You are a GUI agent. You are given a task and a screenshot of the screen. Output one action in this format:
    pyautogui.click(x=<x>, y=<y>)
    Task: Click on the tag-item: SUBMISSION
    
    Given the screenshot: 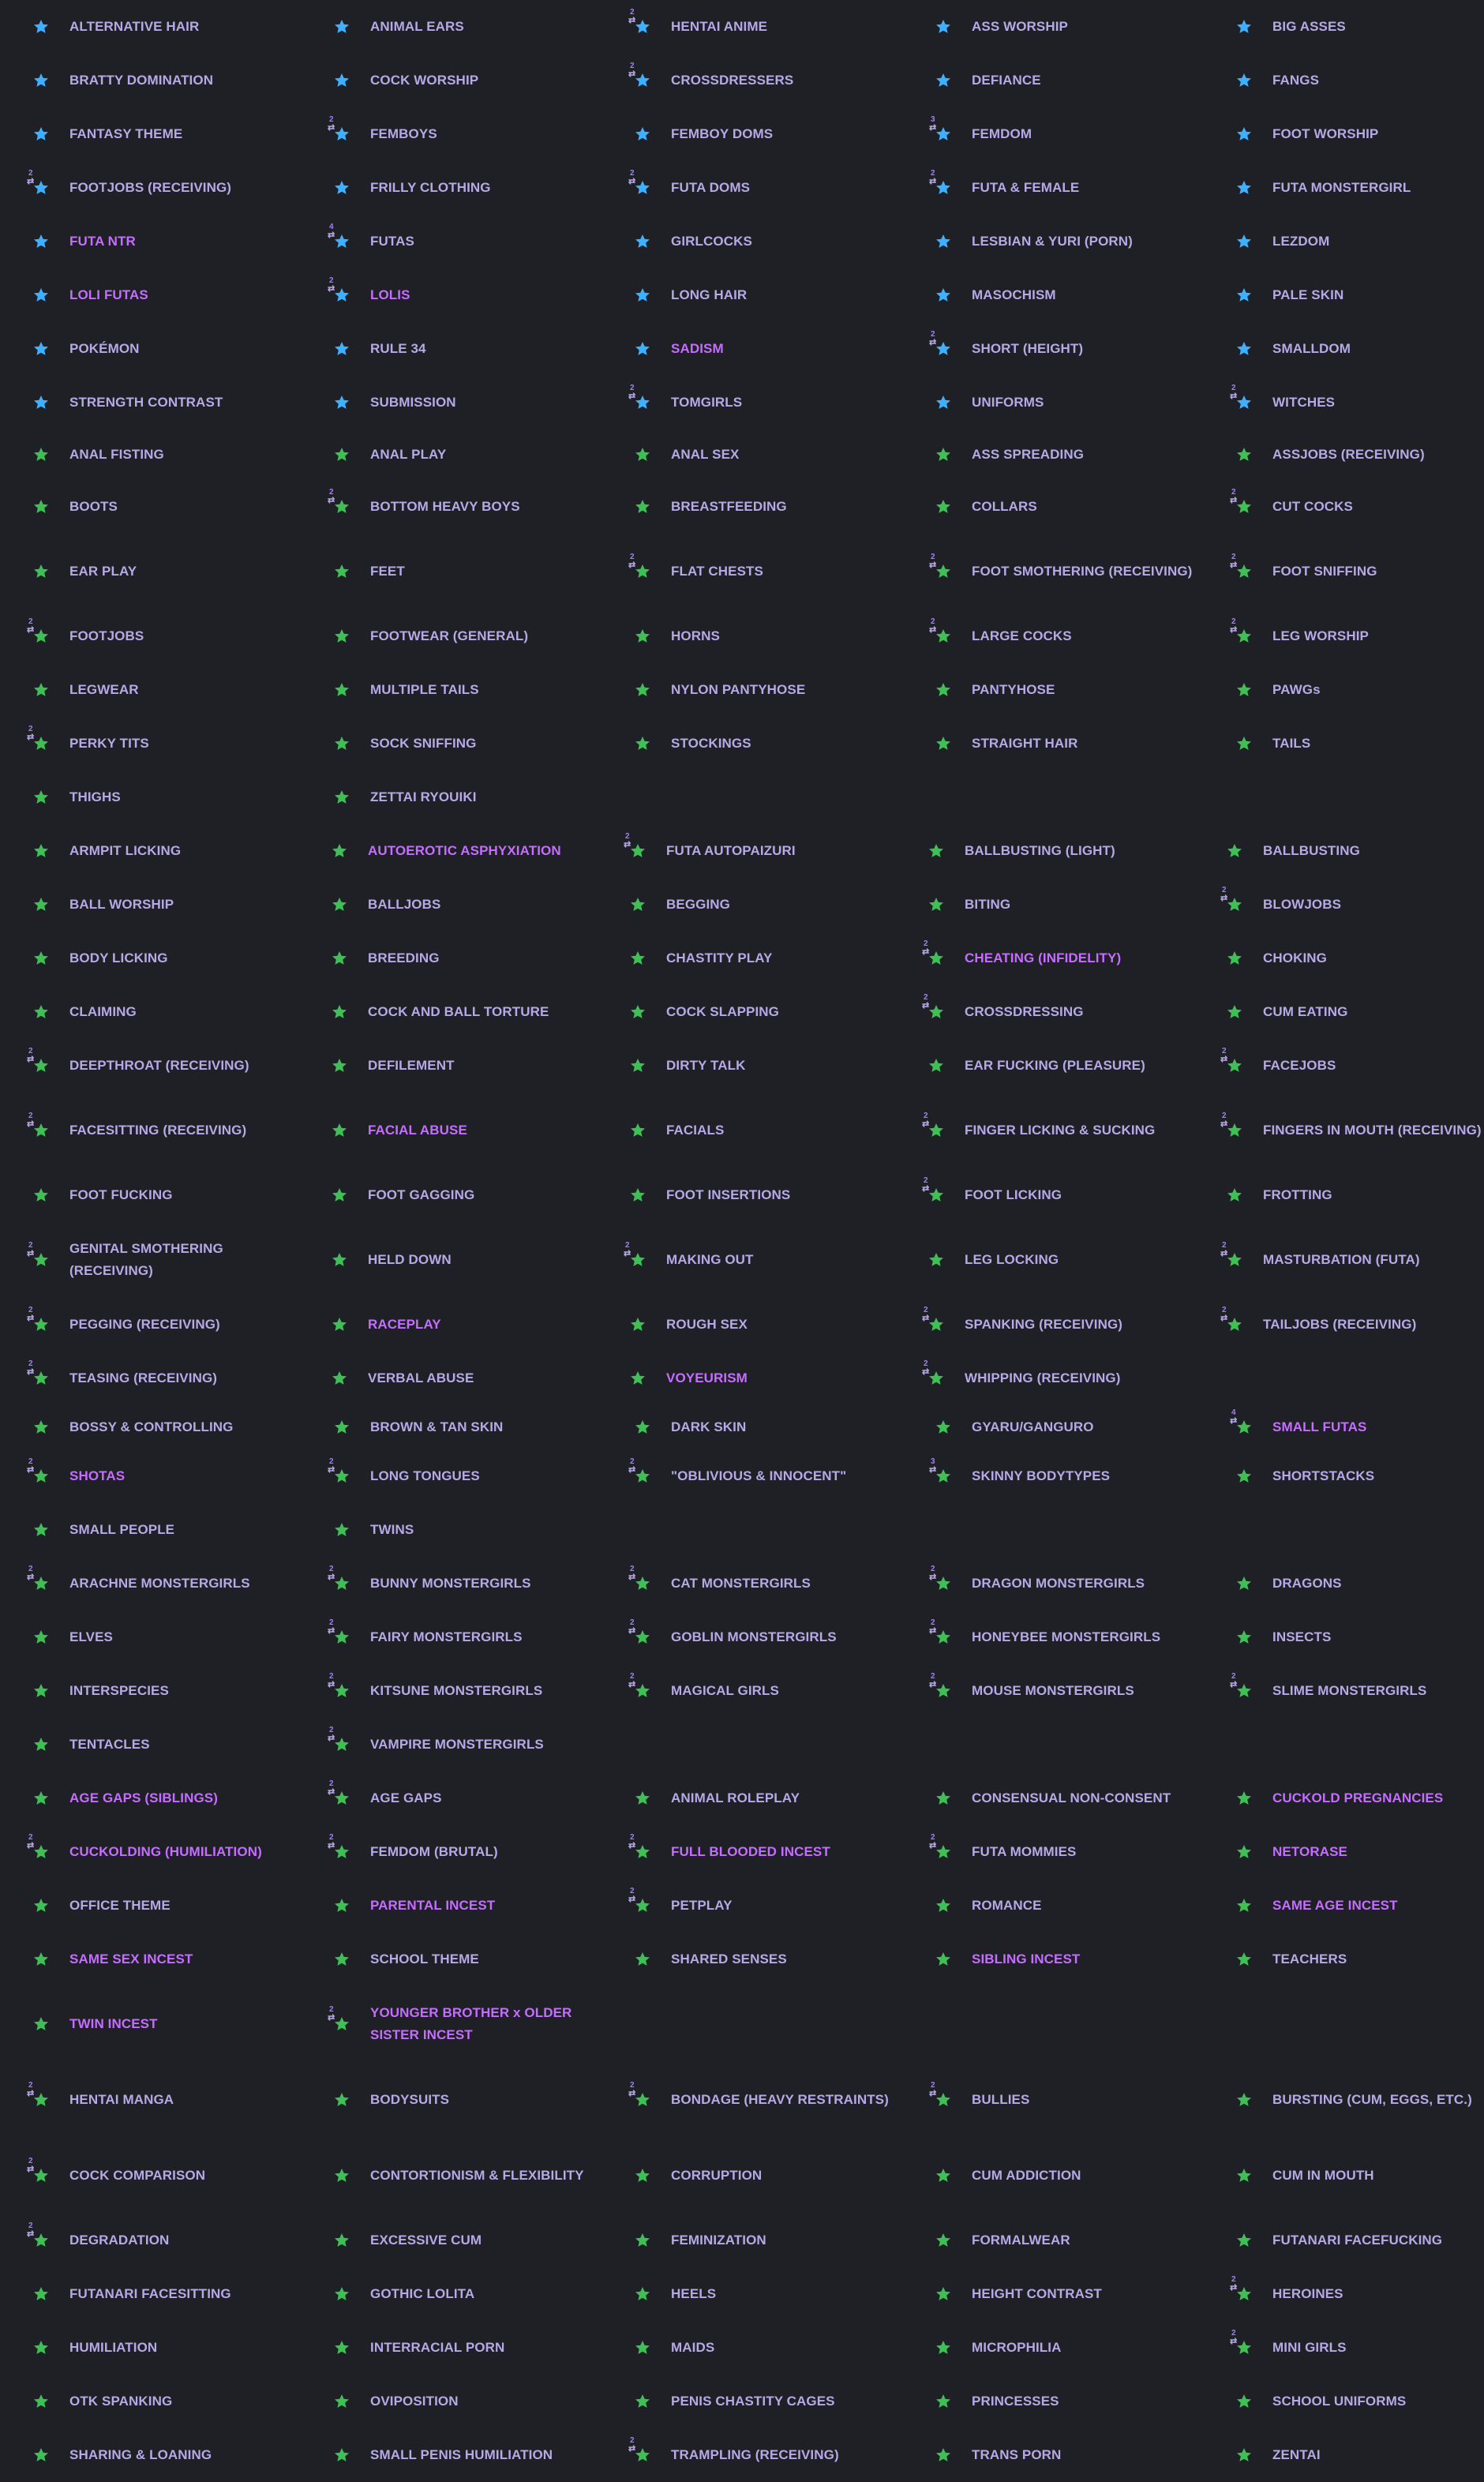 What is the action you would take?
    pyautogui.click(x=451, y=402)
    